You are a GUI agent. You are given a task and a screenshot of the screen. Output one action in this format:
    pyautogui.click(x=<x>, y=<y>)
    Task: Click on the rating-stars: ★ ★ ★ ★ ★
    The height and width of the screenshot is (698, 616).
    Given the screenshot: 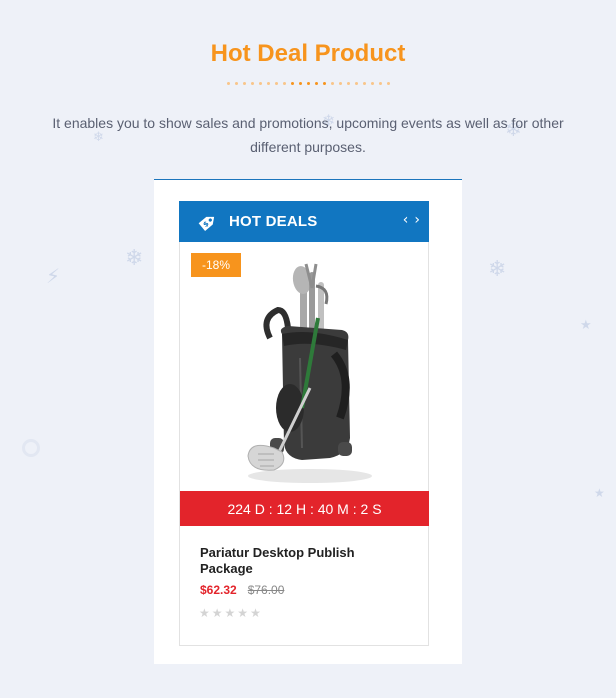 What is the action you would take?
    pyautogui.click(x=230, y=613)
    